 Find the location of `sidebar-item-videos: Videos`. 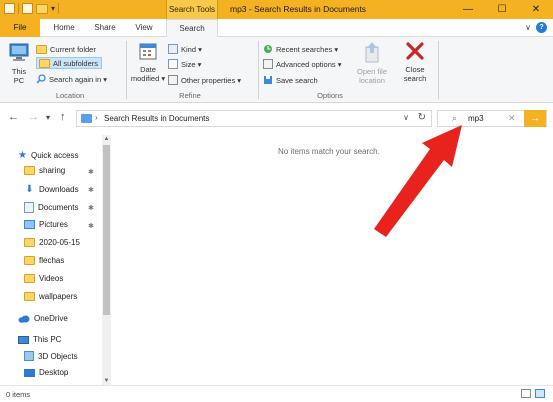

sidebar-item-videos: Videos is located at coordinates (43, 278).